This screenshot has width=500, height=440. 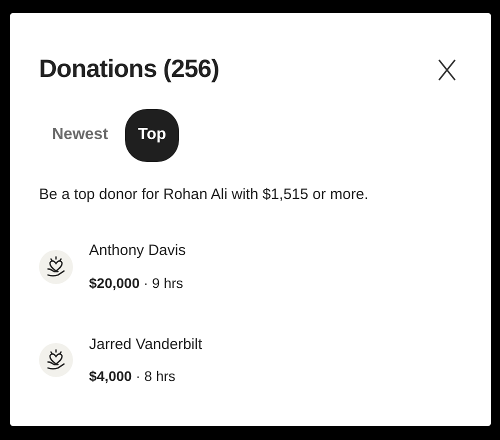 I want to click on donor-name: Jarred Vanderbilt, so click(x=145, y=344).